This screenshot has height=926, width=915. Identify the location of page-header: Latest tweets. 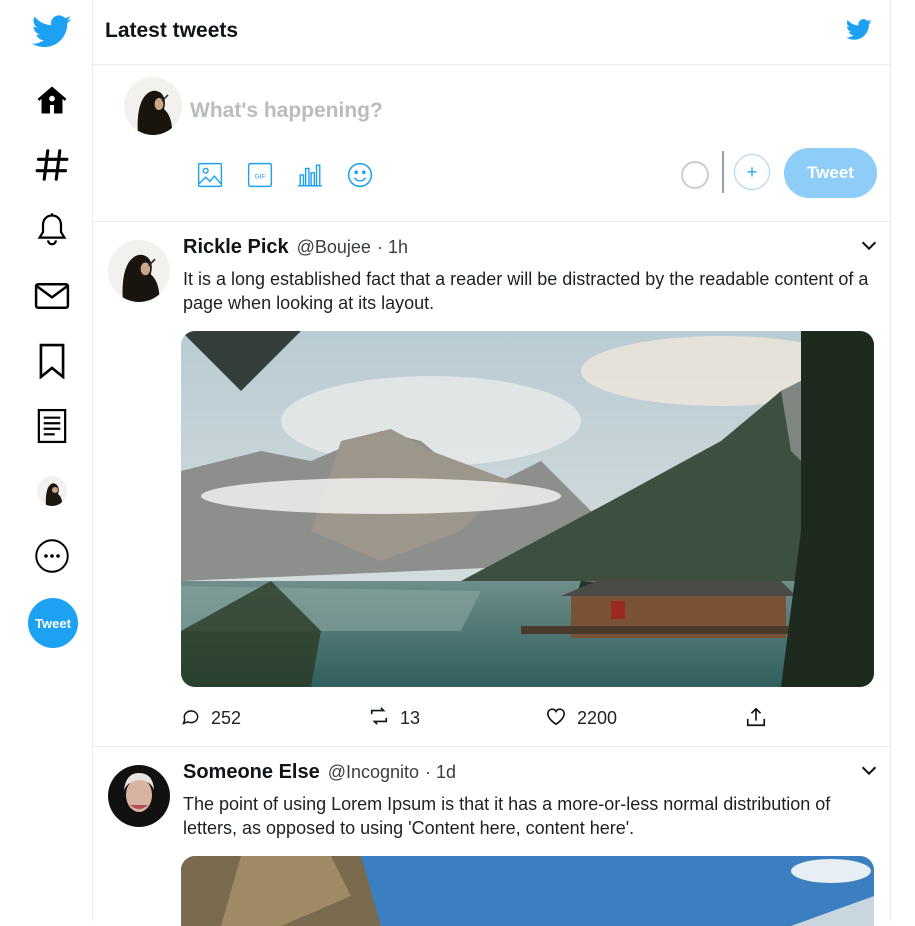
(491, 32).